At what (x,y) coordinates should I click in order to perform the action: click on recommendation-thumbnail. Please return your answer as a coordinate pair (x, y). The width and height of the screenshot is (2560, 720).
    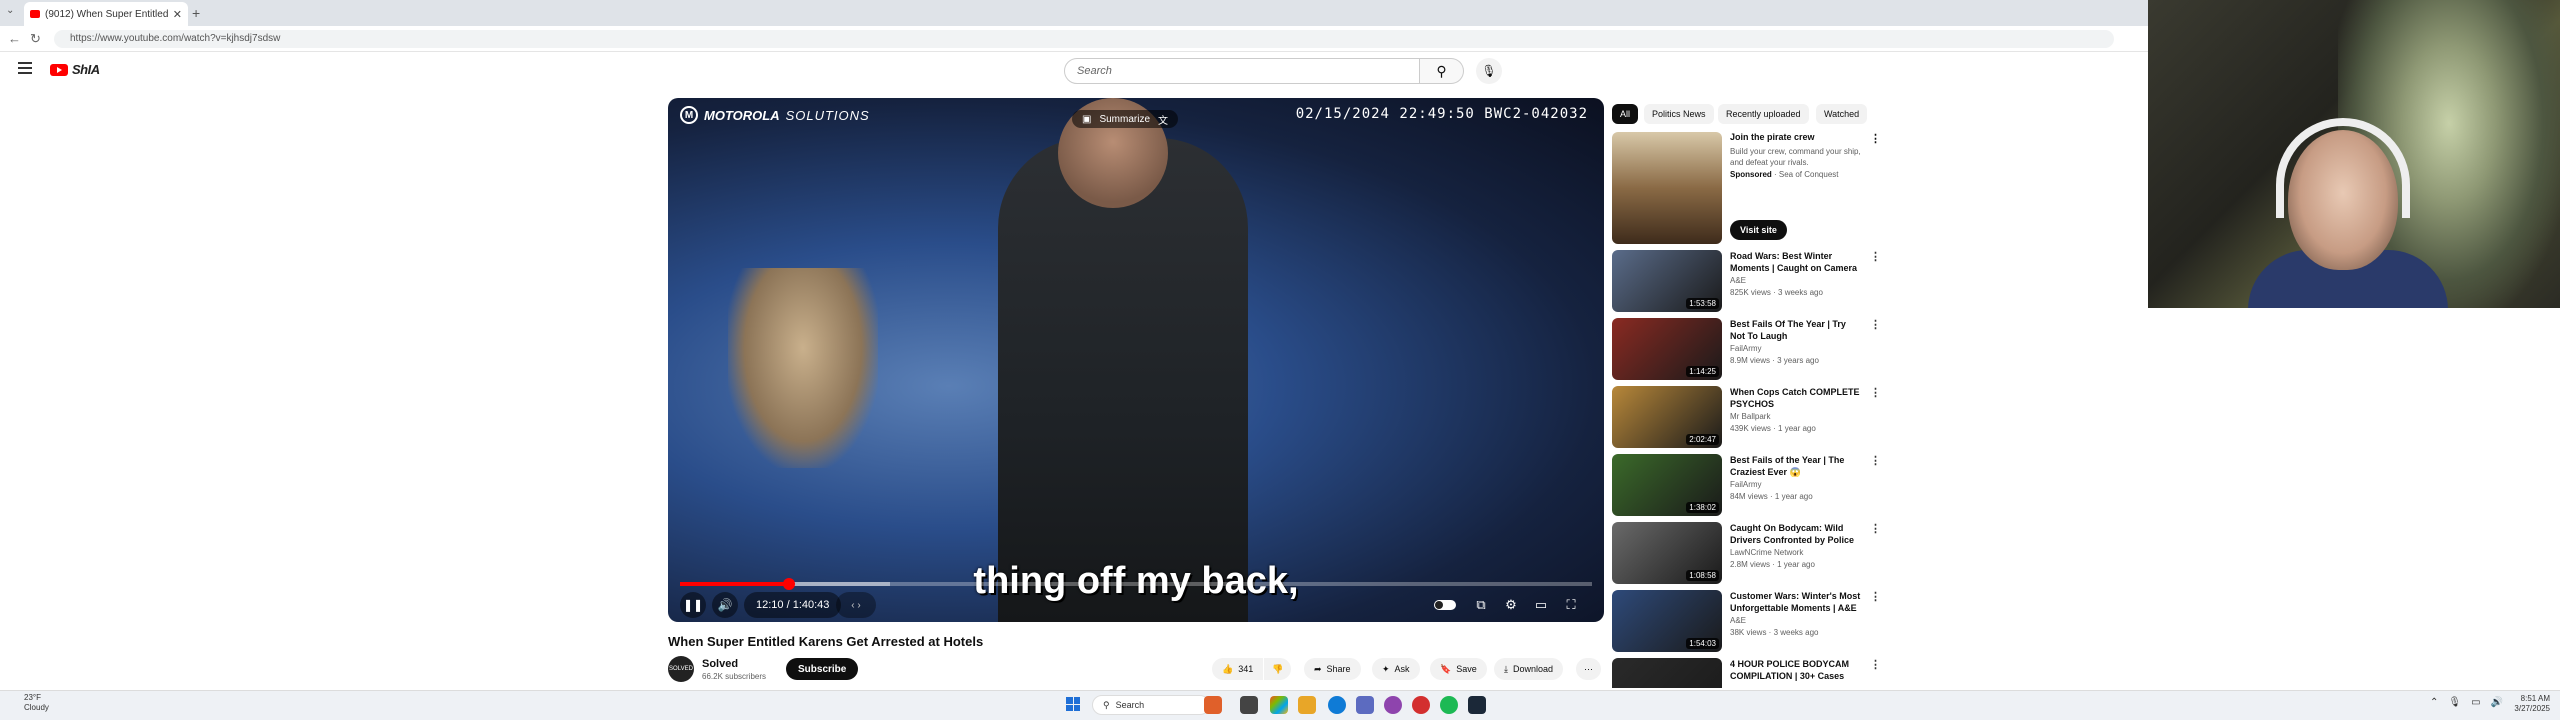
    Looking at the image, I should click on (1667, 673).